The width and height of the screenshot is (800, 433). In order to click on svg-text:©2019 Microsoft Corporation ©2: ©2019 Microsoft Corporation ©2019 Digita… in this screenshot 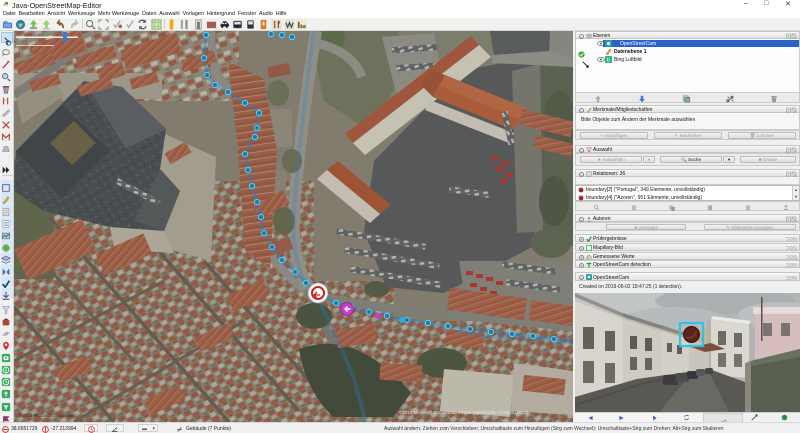, I will do `click(464, 412)`.